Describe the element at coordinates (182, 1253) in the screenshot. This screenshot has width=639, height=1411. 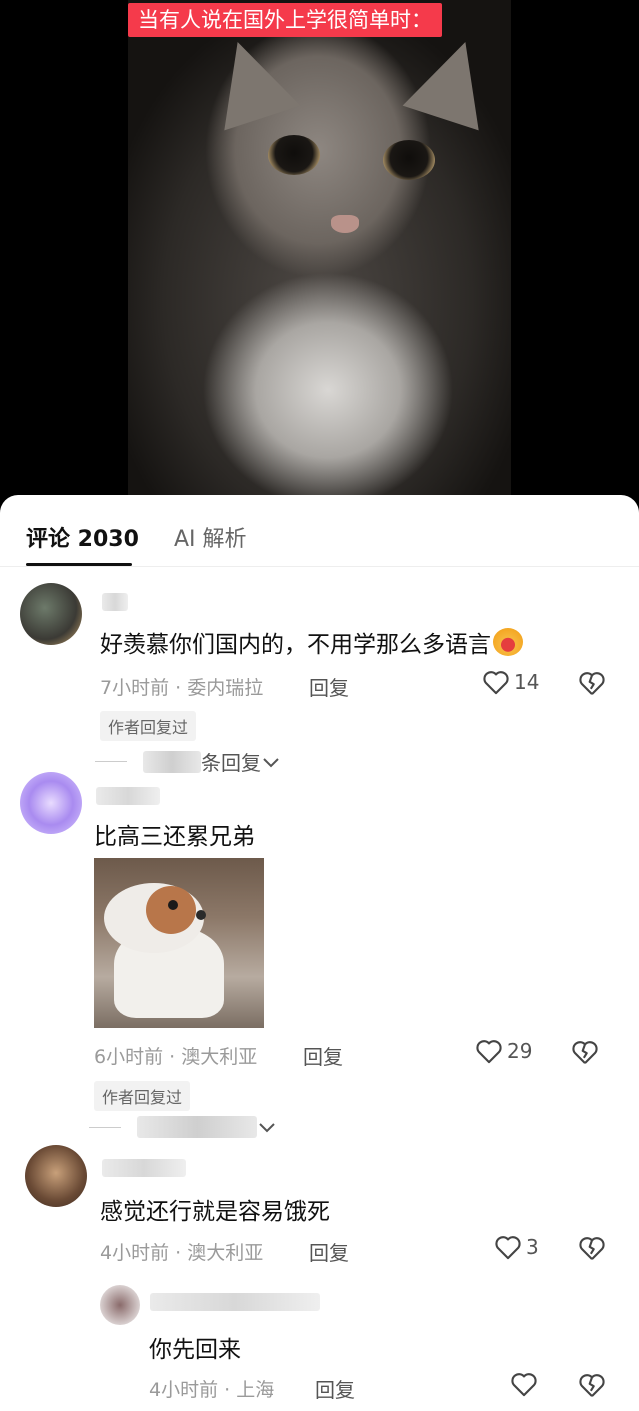
I see `comment-meta: 4小时前 · 澳大利亚` at that location.